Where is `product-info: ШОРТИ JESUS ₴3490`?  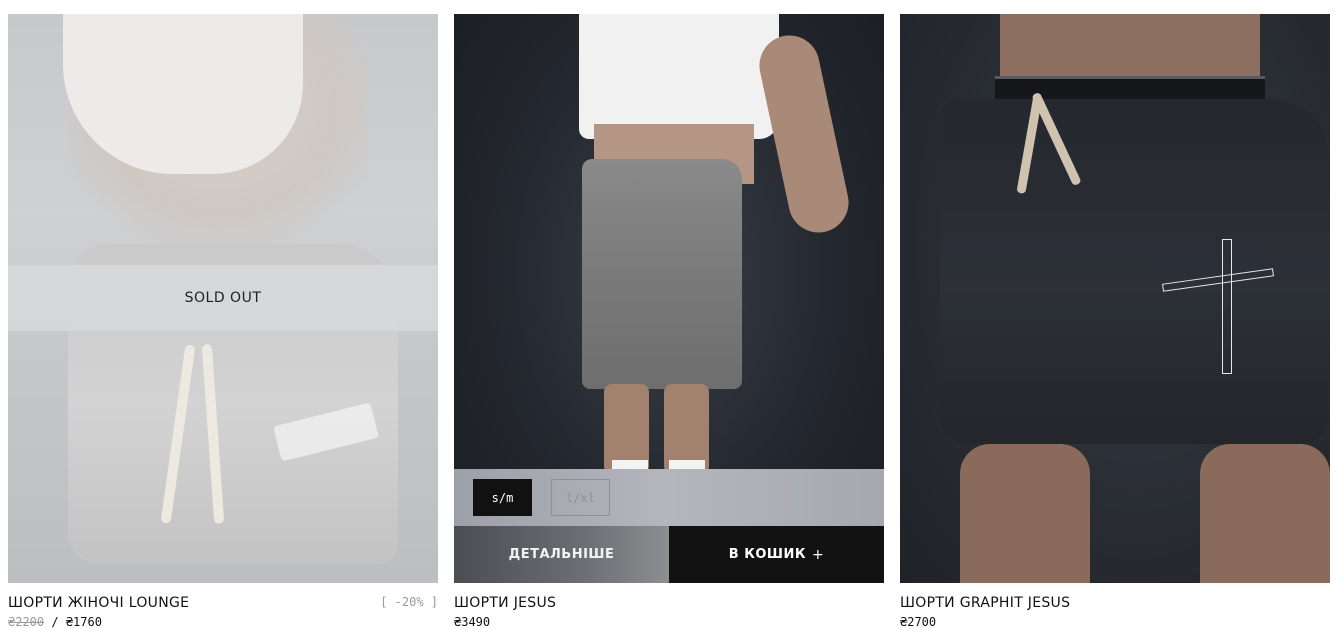
product-info: ШОРТИ JESUS ₴3490 is located at coordinates (669, 606).